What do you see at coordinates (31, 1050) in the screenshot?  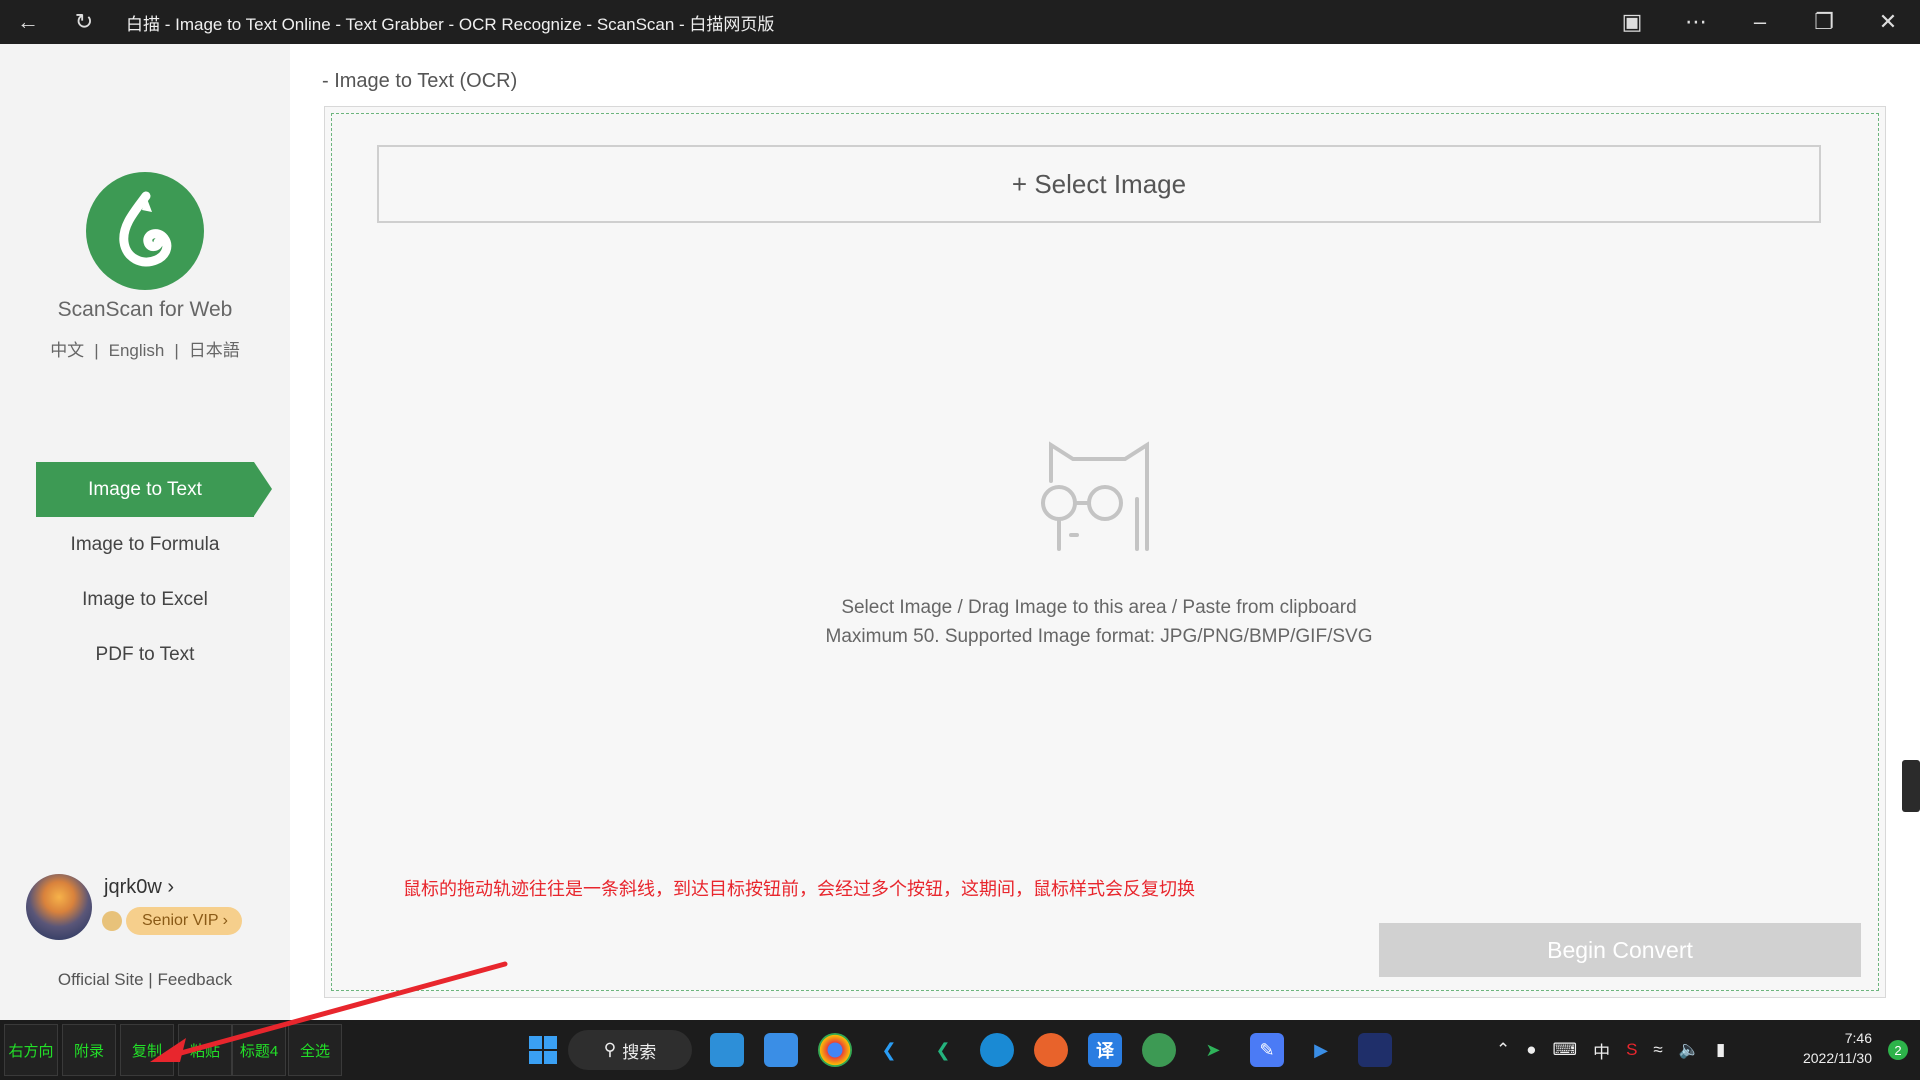 I see `quick-button-right-direction: 右方向` at bounding box center [31, 1050].